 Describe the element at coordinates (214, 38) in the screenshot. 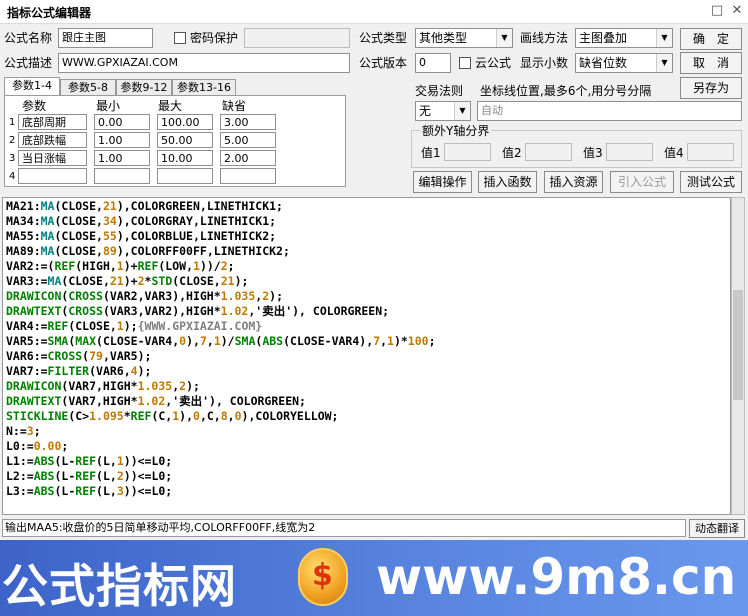

I see `password-label: 密码保护` at that location.